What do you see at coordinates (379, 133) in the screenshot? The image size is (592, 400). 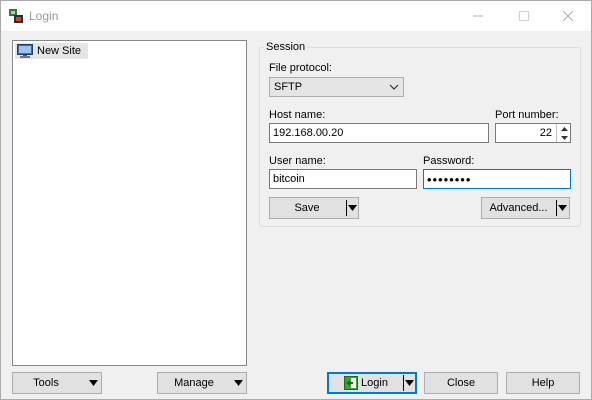 I see `host-name-input: 192.168.00.20` at bounding box center [379, 133].